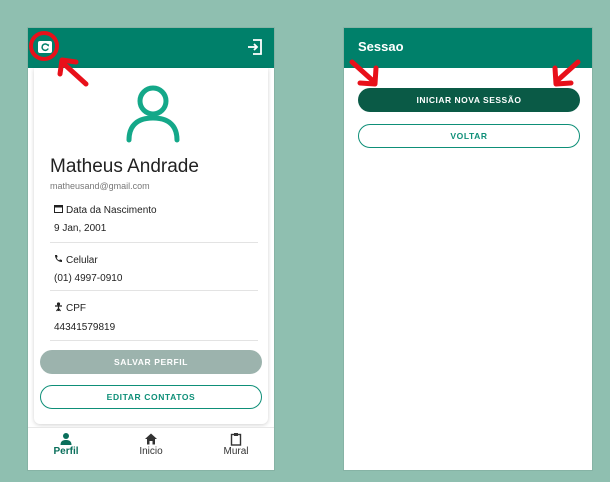 The image size is (610, 482). Describe the element at coordinates (305, 59) in the screenshot. I see `annotation-overlay` at that location.